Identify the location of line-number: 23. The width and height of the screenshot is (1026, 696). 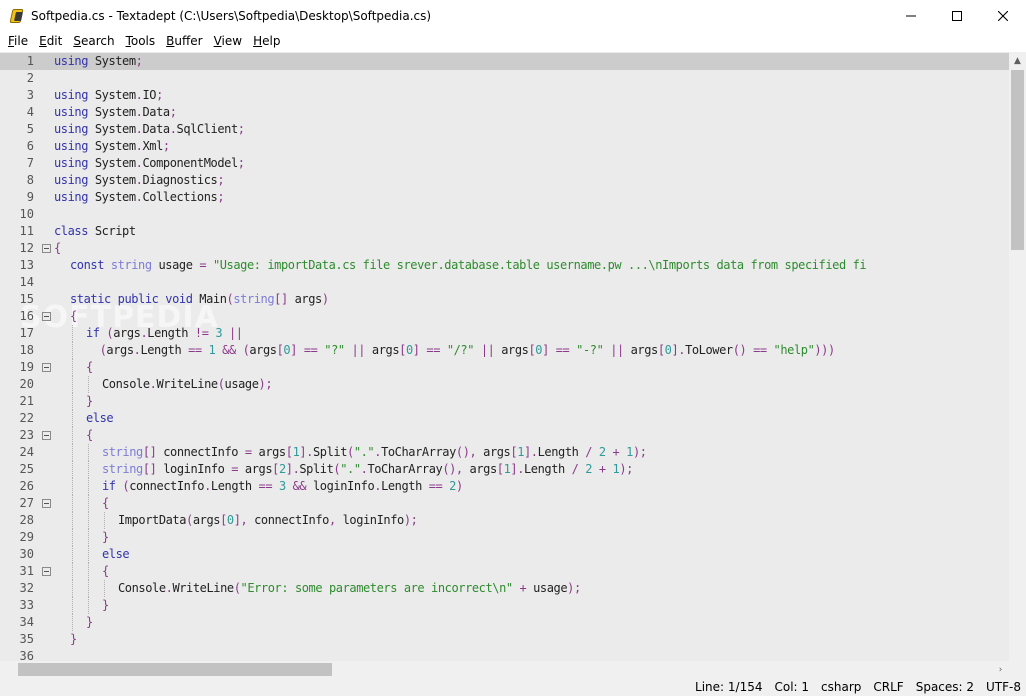
(17, 435).